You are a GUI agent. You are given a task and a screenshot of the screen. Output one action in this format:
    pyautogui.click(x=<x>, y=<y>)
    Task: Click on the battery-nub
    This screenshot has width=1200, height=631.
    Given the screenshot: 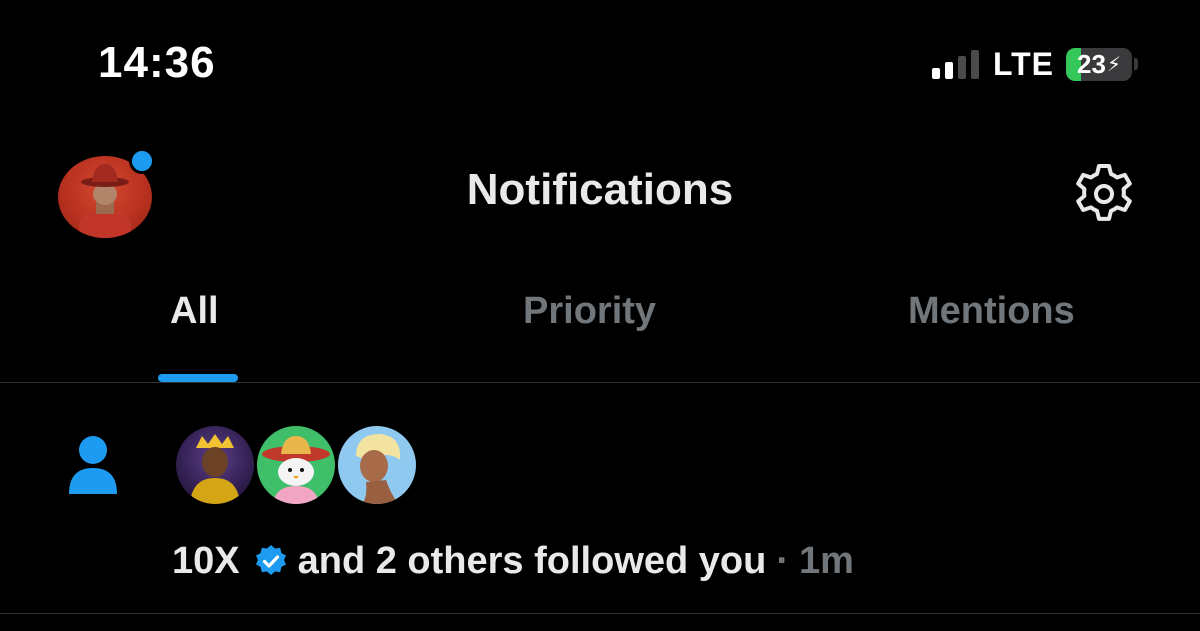 What is the action you would take?
    pyautogui.click(x=1136, y=64)
    